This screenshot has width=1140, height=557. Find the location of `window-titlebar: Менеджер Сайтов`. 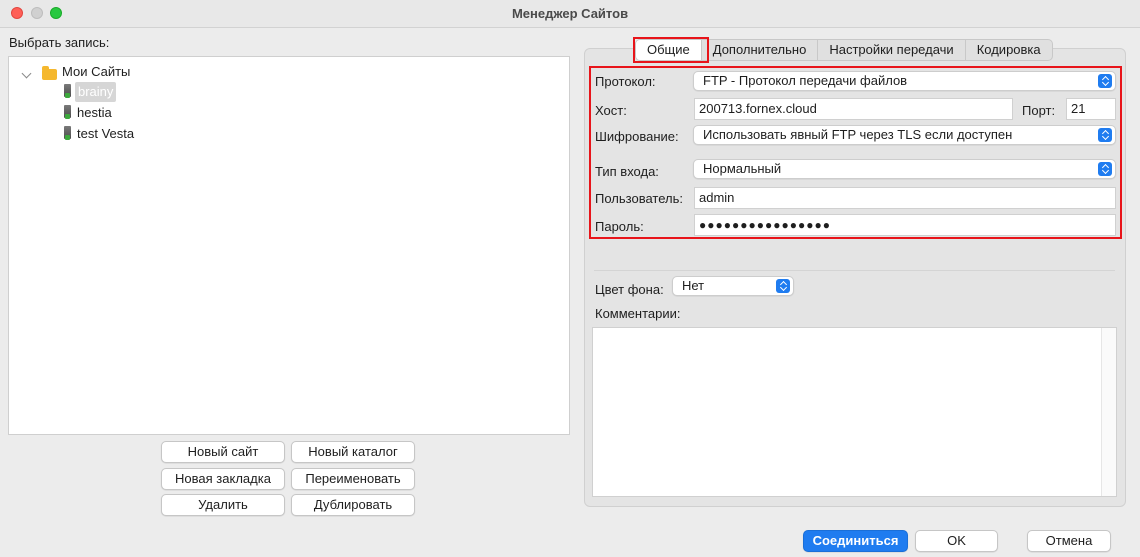

window-titlebar: Менеджер Сайтов is located at coordinates (570, 14).